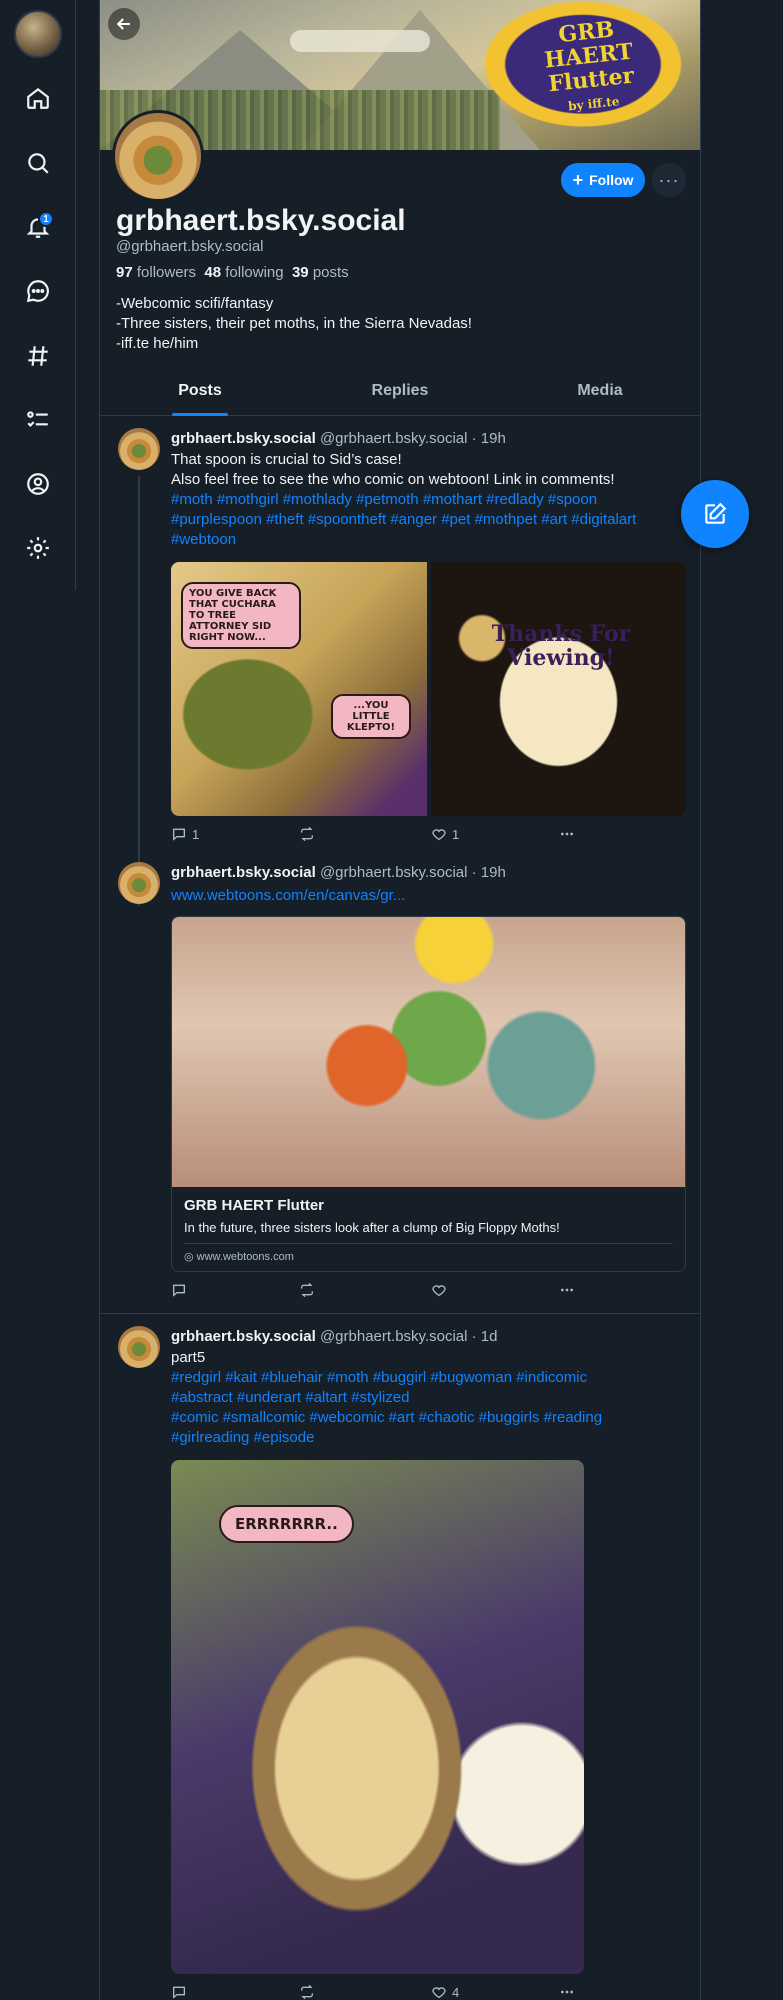 The image size is (783, 2000). Describe the element at coordinates (611, 180) in the screenshot. I see `follow-label: Follow` at that location.